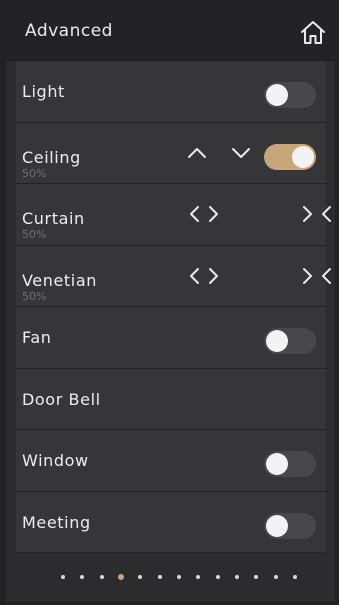 This screenshot has height=605, width=339. I want to click on fan-toggle, so click(290, 341).